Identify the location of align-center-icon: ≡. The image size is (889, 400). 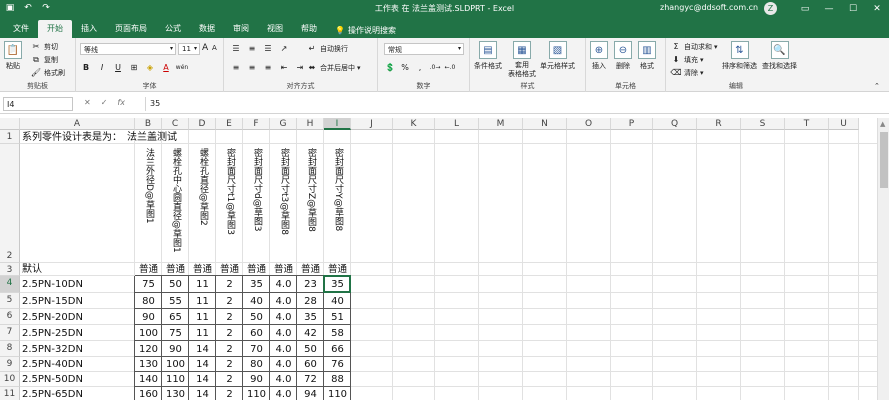
(252, 67).